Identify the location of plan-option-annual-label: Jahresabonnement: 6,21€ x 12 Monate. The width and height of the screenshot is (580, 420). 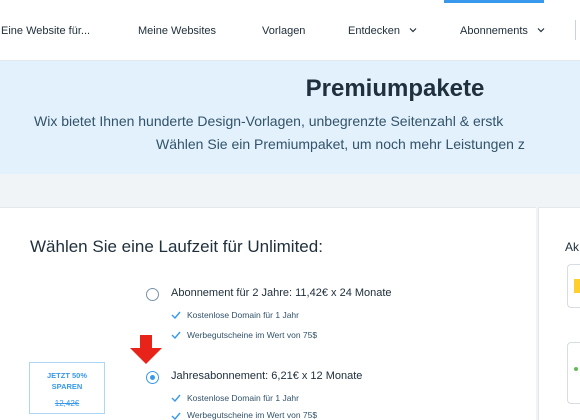
(266, 376).